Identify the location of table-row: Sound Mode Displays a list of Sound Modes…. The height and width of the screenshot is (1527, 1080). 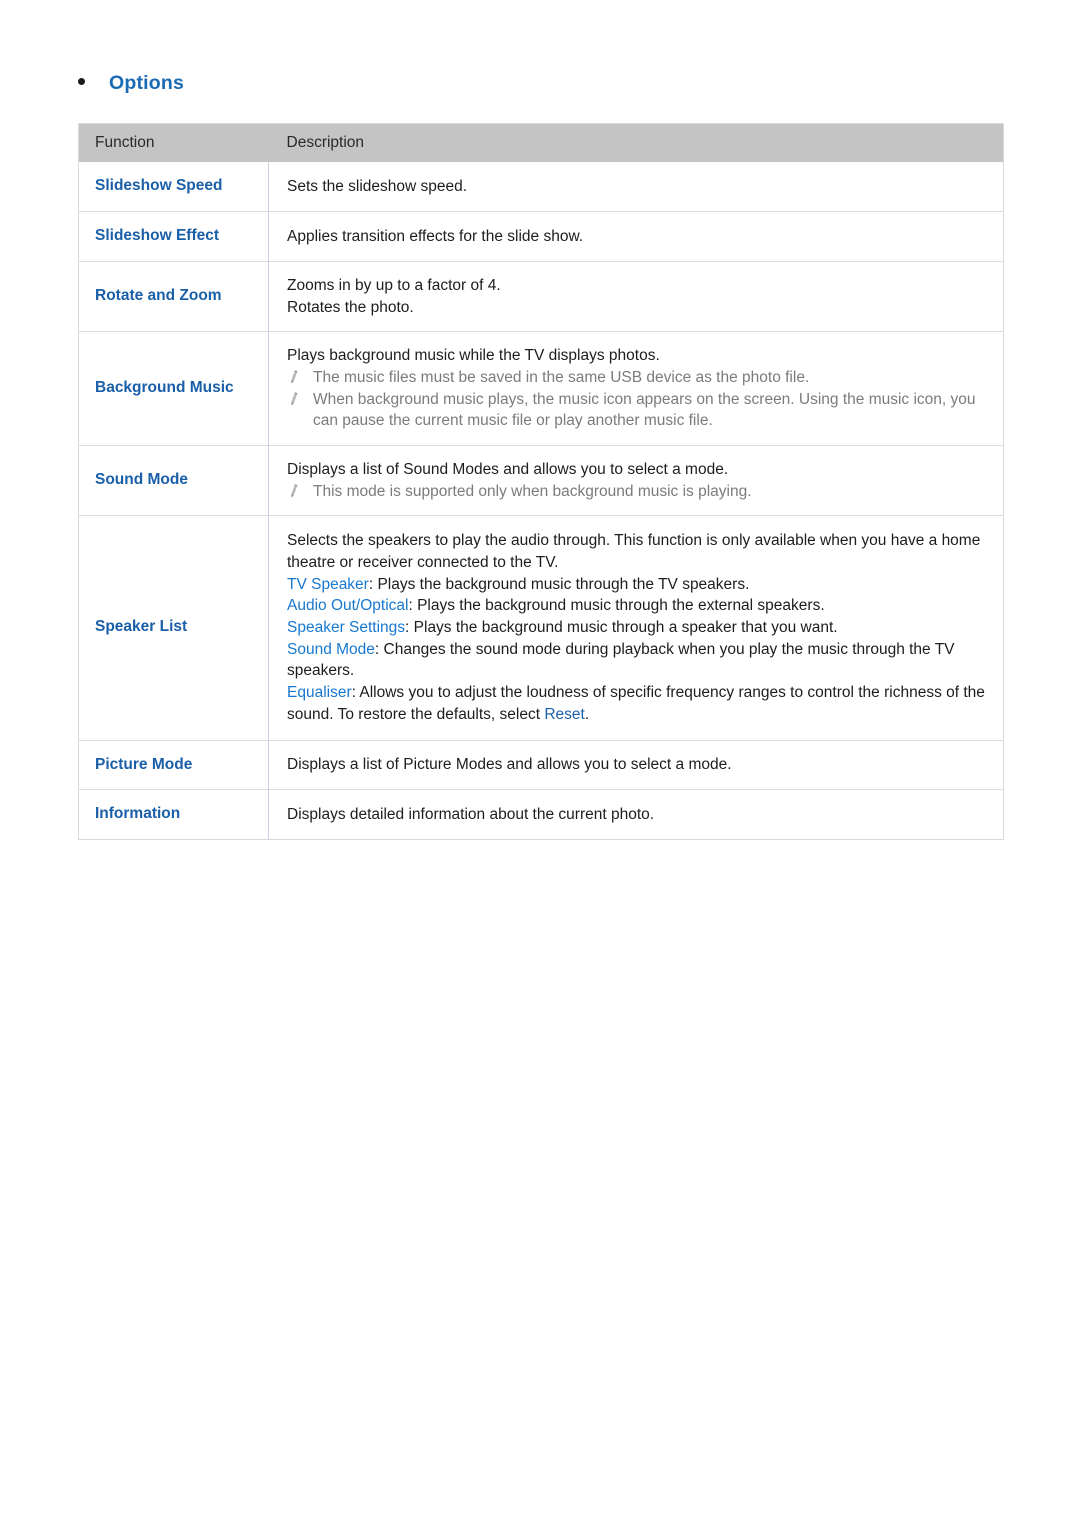
(541, 480).